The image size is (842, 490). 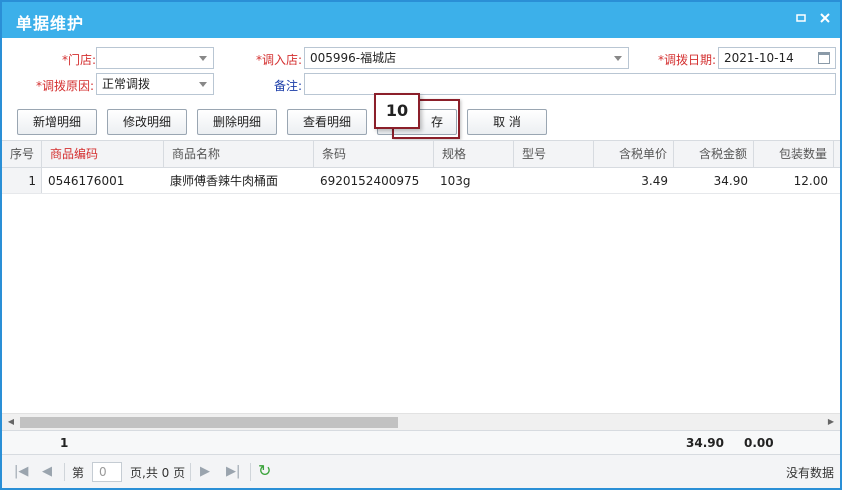 I want to click on close-icon, so click(x=825, y=20).